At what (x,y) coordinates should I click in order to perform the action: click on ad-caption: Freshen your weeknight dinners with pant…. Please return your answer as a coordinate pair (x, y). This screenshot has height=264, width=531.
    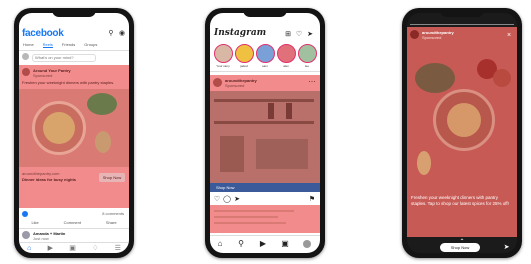
    Looking at the image, I should click on (68, 82).